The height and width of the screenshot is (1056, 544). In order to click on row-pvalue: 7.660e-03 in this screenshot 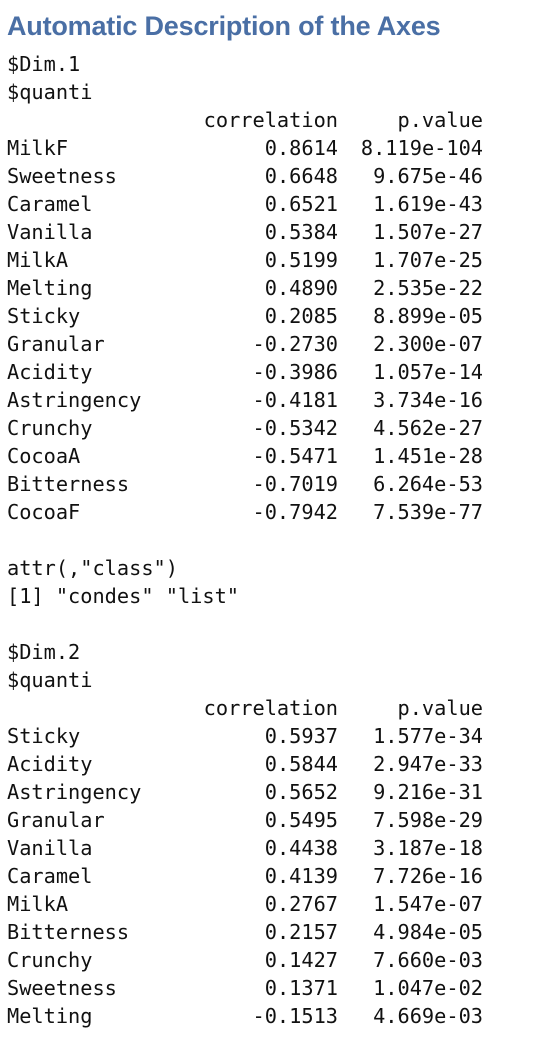, I will do `click(428, 960)`.